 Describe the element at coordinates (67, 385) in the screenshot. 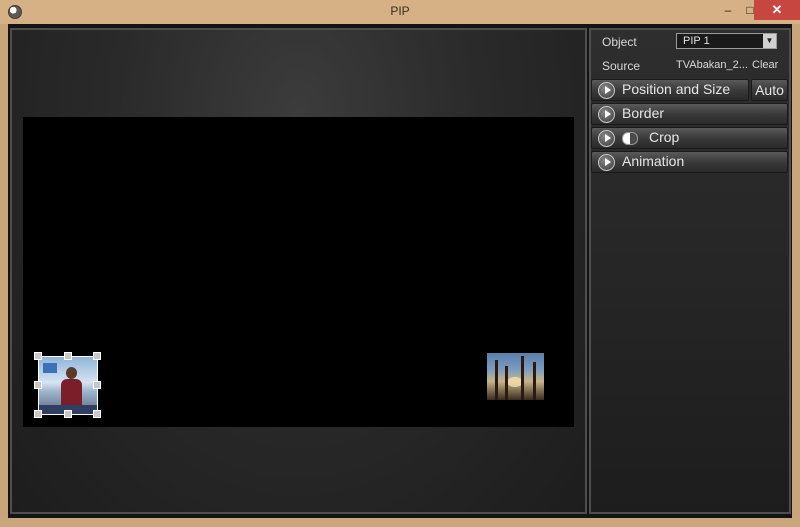

I see `selection-box` at that location.